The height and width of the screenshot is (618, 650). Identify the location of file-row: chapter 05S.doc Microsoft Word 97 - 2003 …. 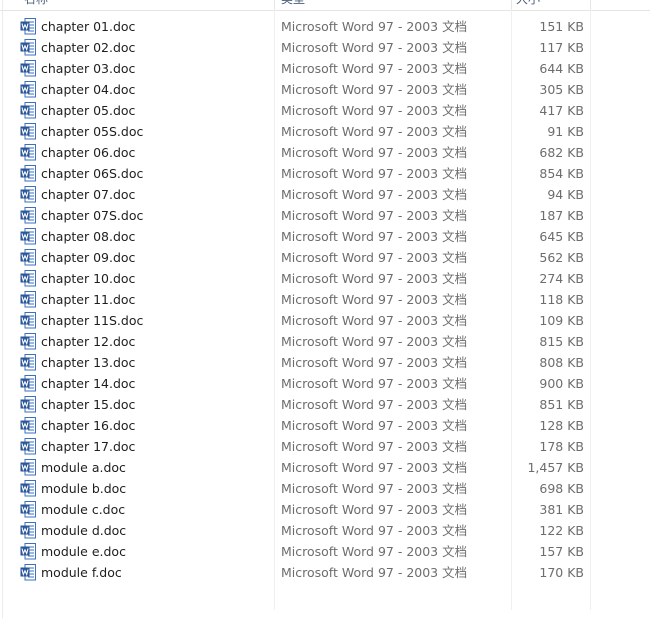
(300, 131).